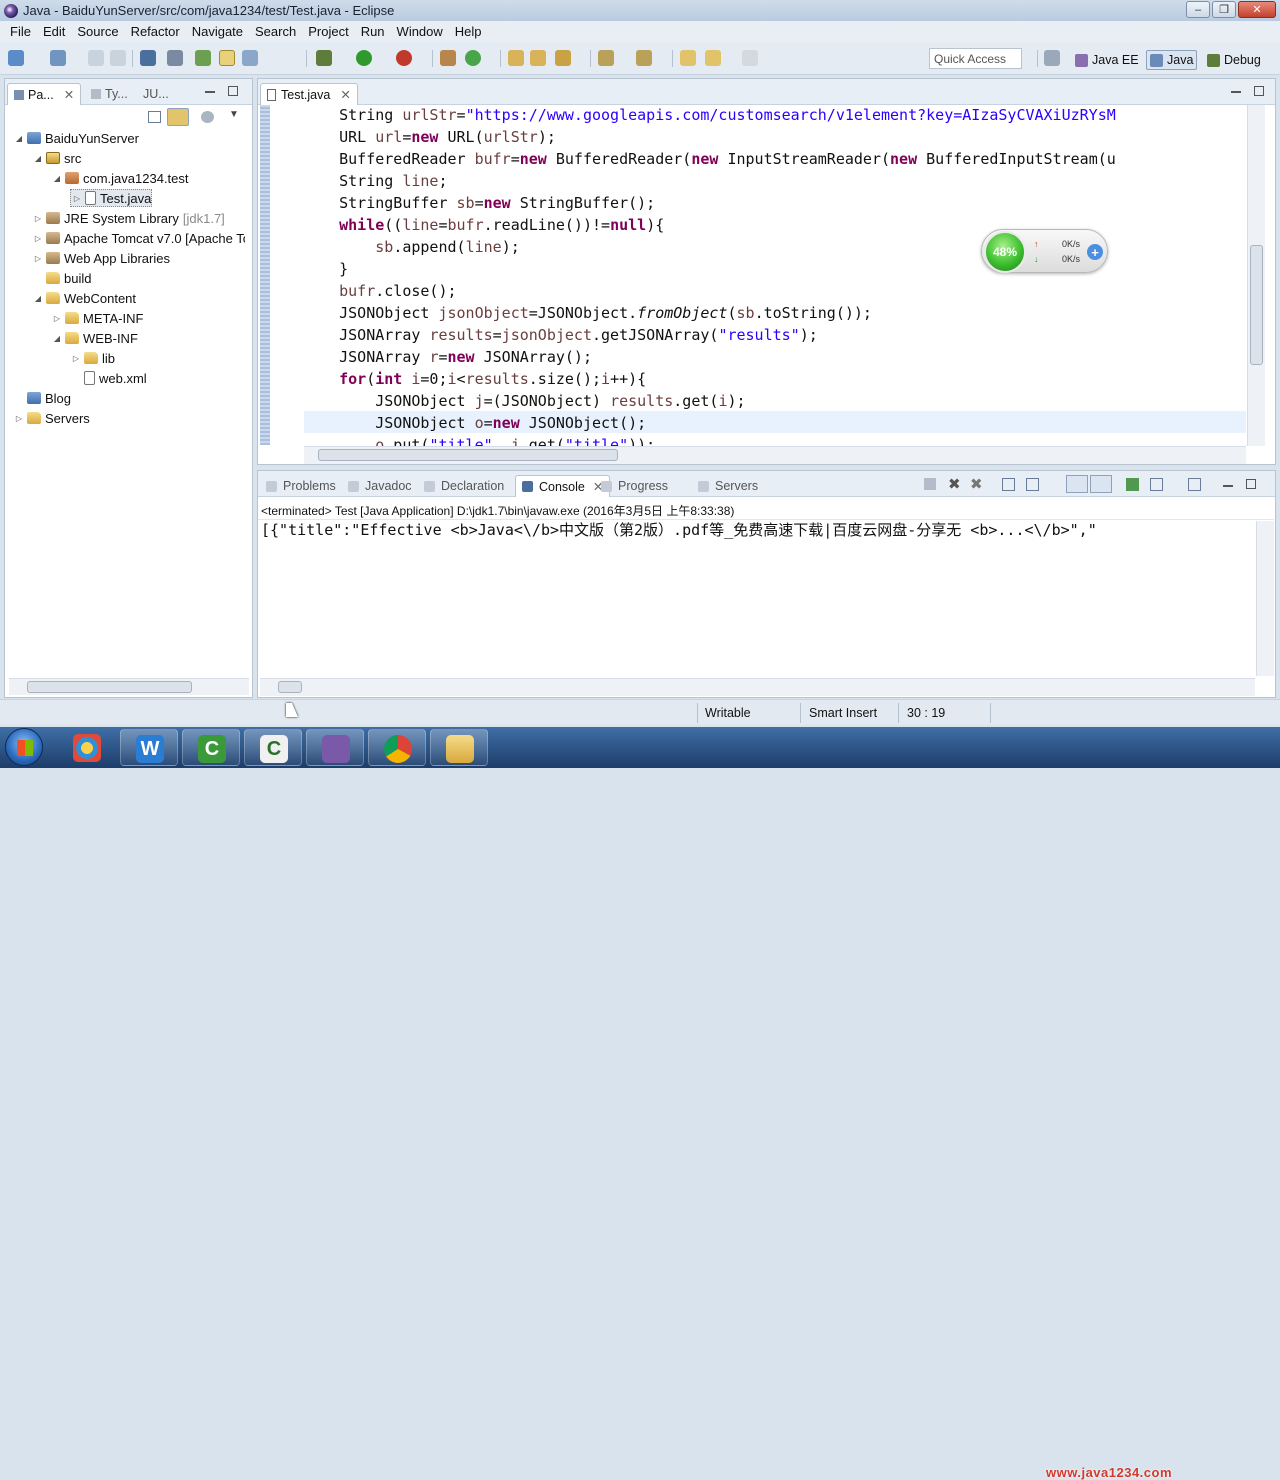 The height and width of the screenshot is (1480, 1280). Describe the element at coordinates (713, 58) in the screenshot. I see `back-icon` at that location.